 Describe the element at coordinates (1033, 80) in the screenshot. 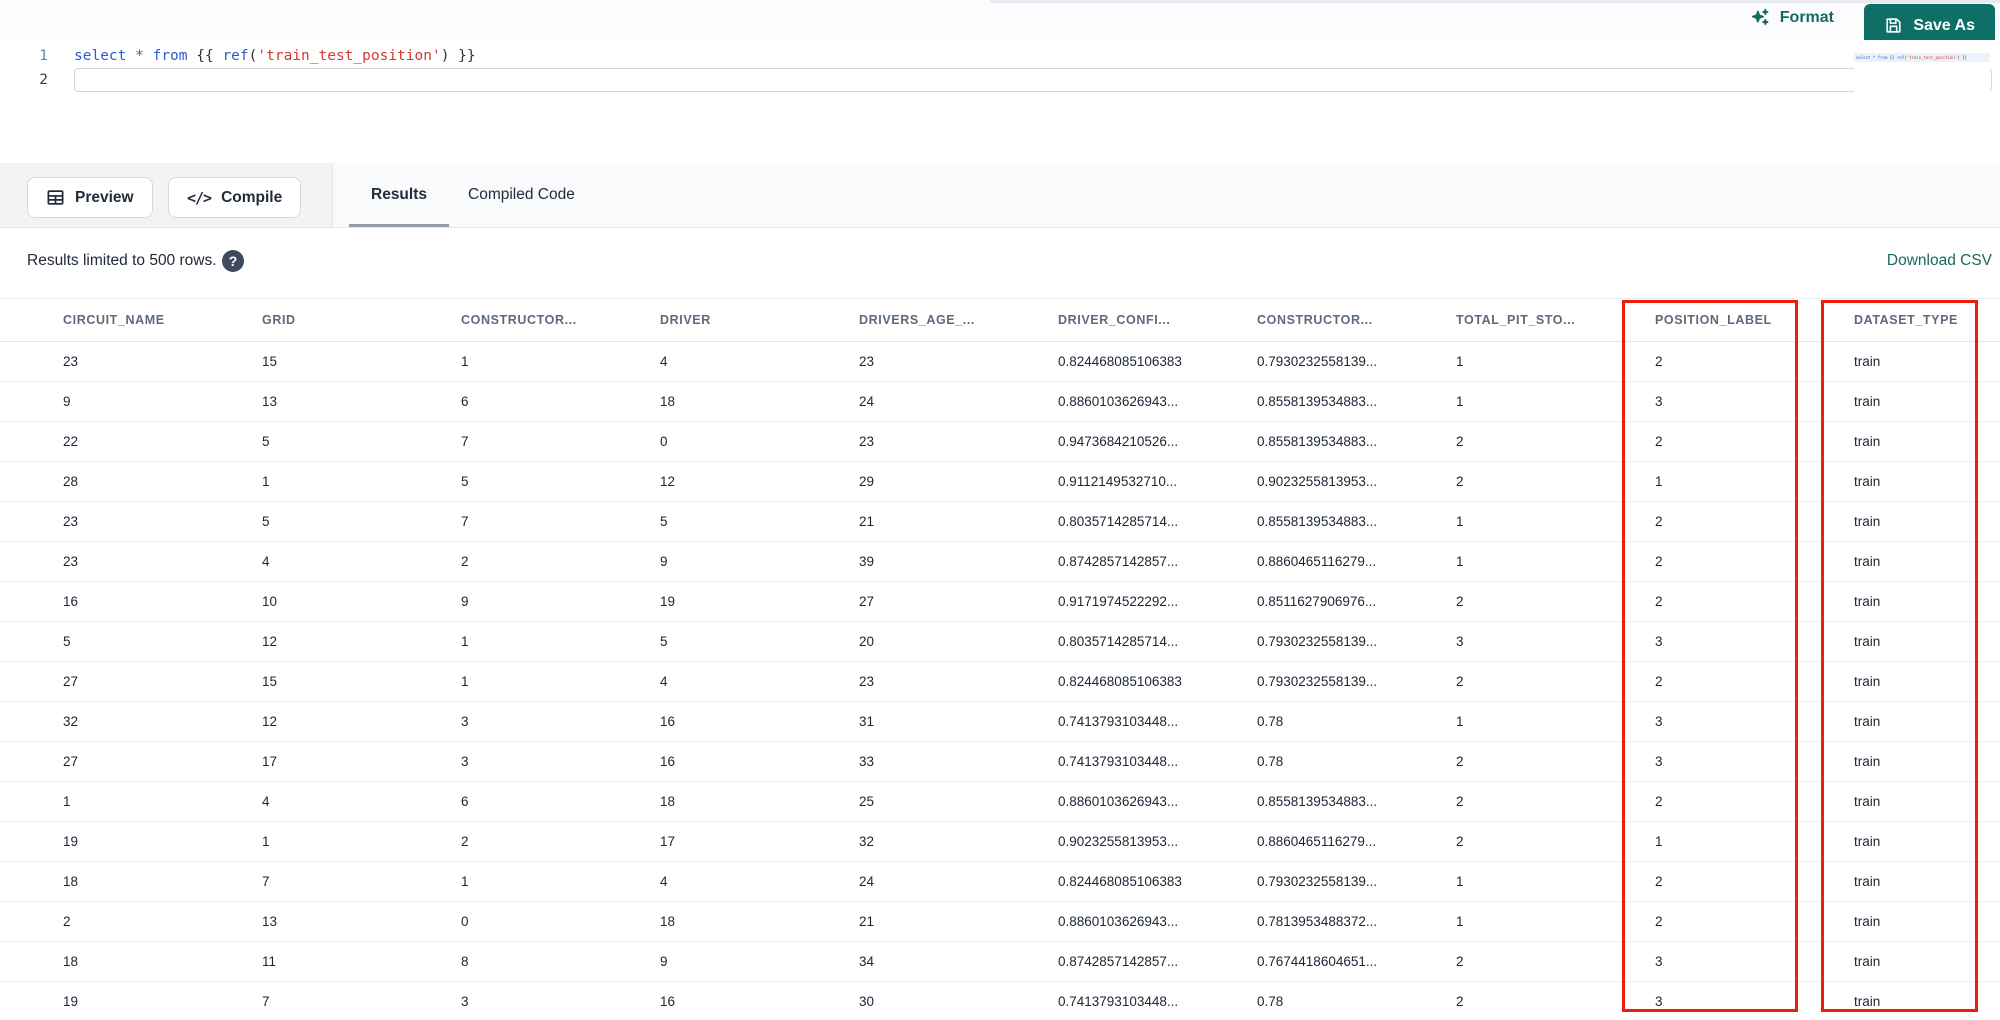

I see `active-line-highlight` at that location.